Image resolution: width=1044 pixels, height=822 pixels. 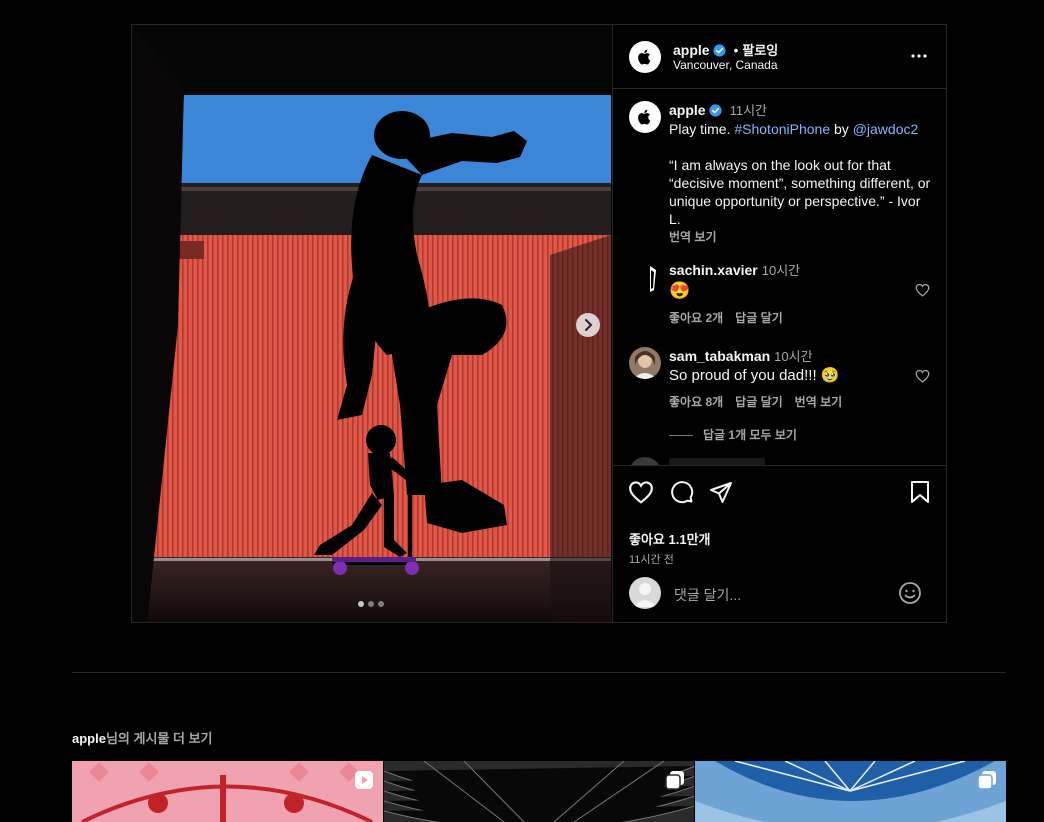 I want to click on caption-by: by, so click(x=841, y=129).